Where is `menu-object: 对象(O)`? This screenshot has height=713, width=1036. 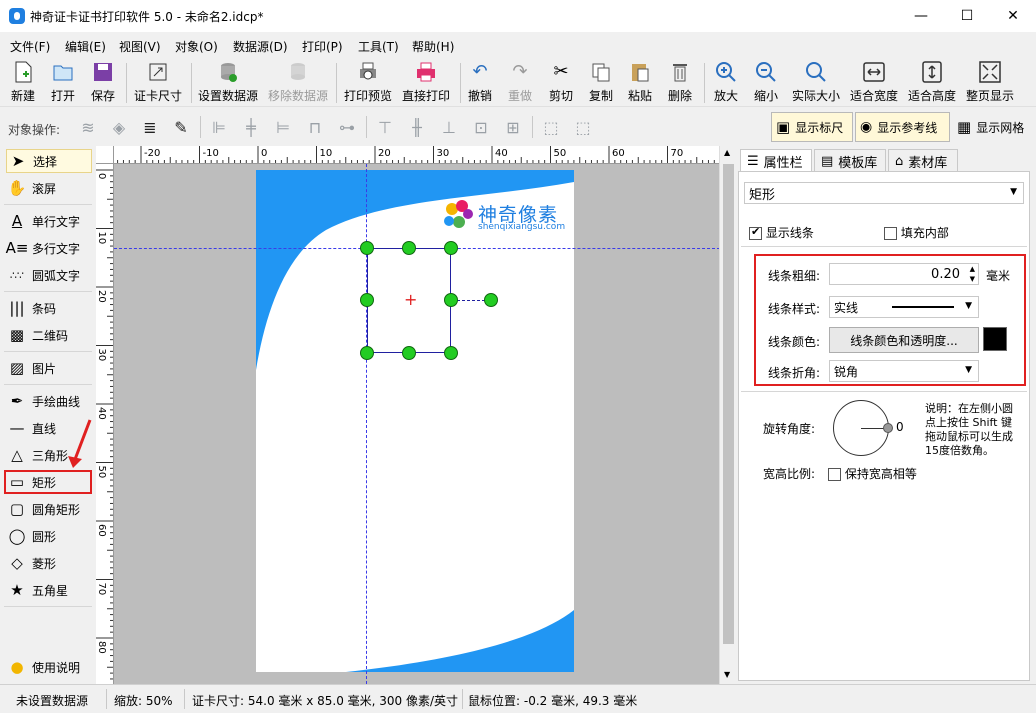 menu-object: 对象(O) is located at coordinates (196, 46).